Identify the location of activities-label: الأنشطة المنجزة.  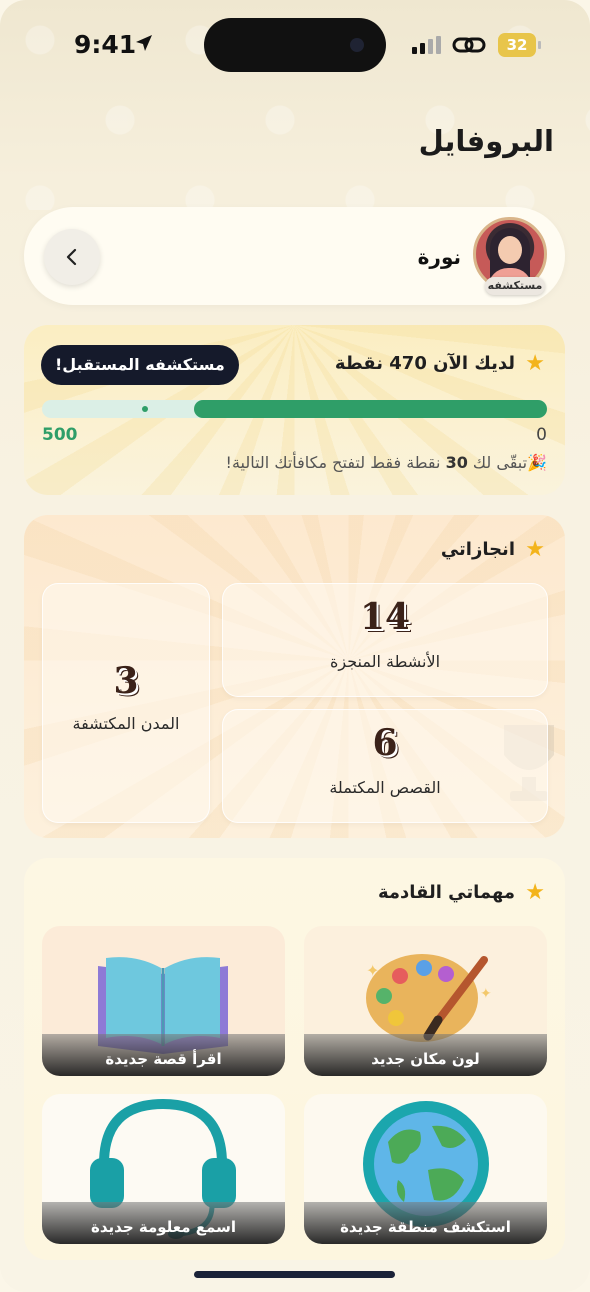
(385, 661).